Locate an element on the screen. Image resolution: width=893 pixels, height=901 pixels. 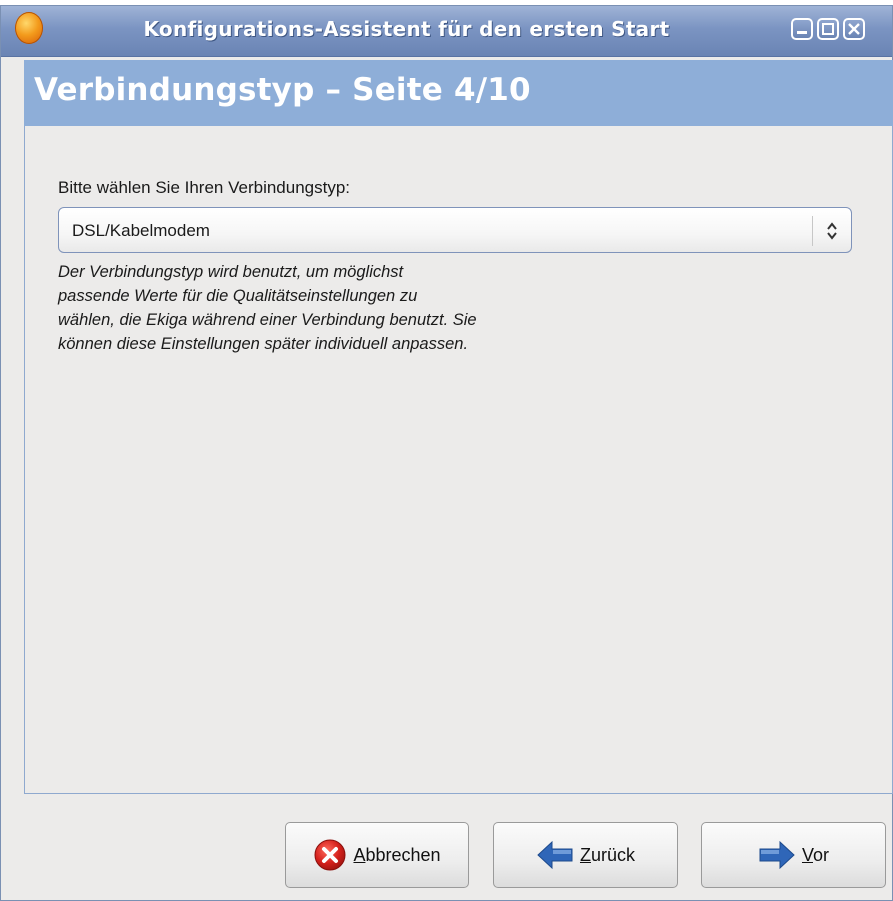
arrow-left-icon is located at coordinates (555, 855).